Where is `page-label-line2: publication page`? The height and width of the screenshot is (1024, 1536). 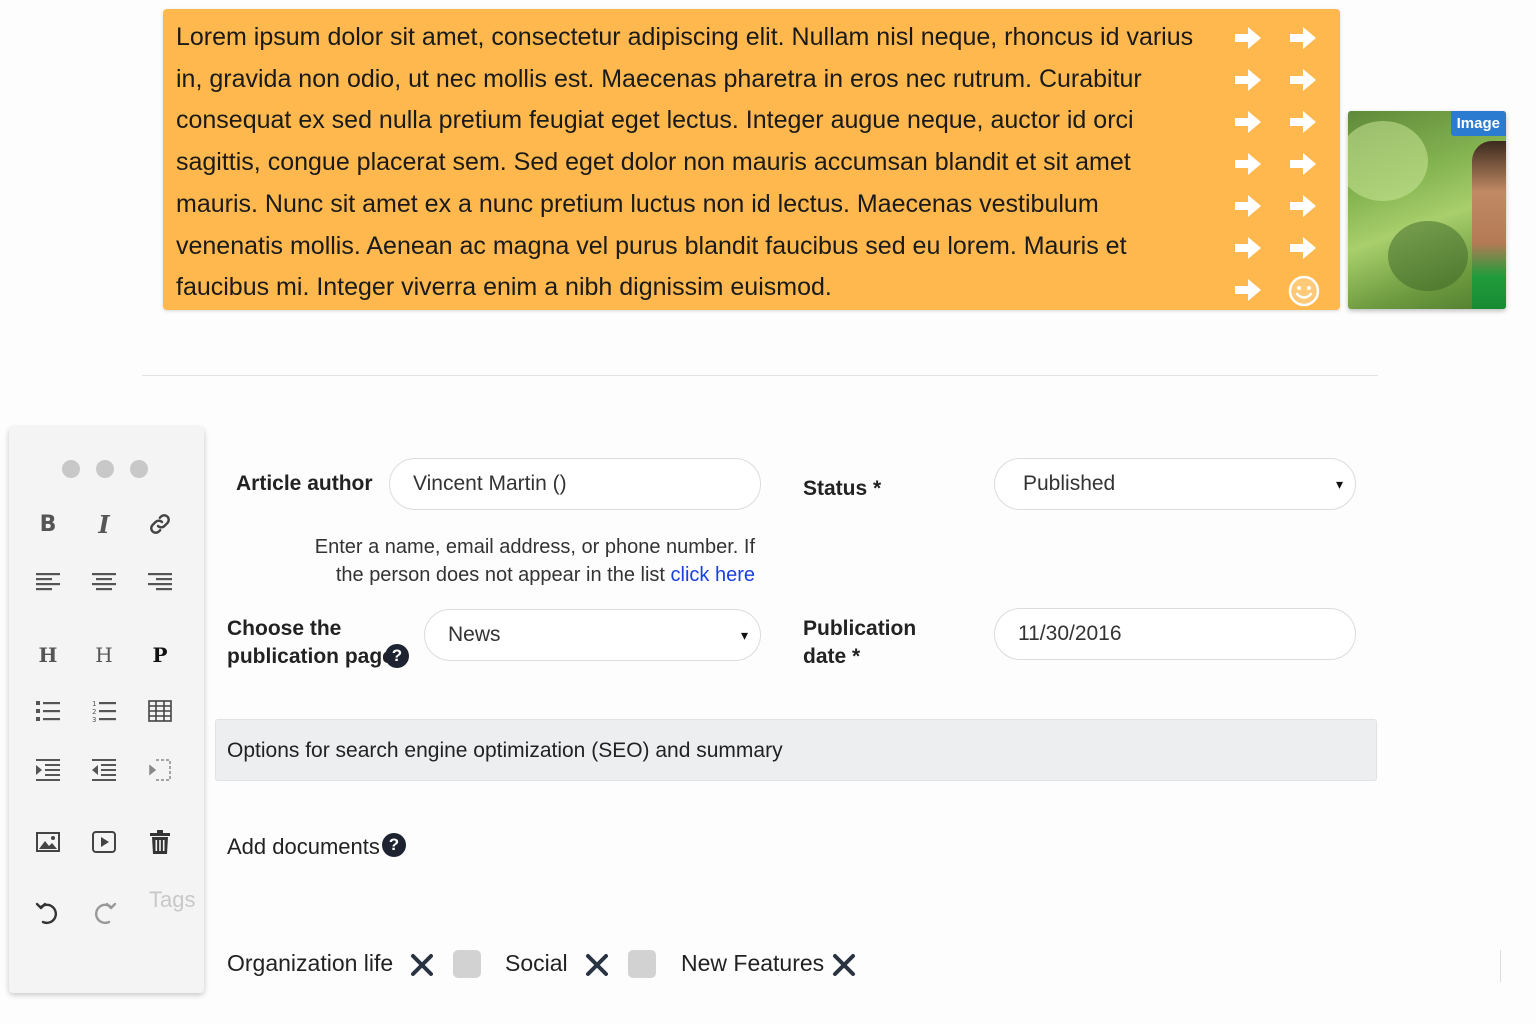
page-label-line2: publication page is located at coordinates (310, 656).